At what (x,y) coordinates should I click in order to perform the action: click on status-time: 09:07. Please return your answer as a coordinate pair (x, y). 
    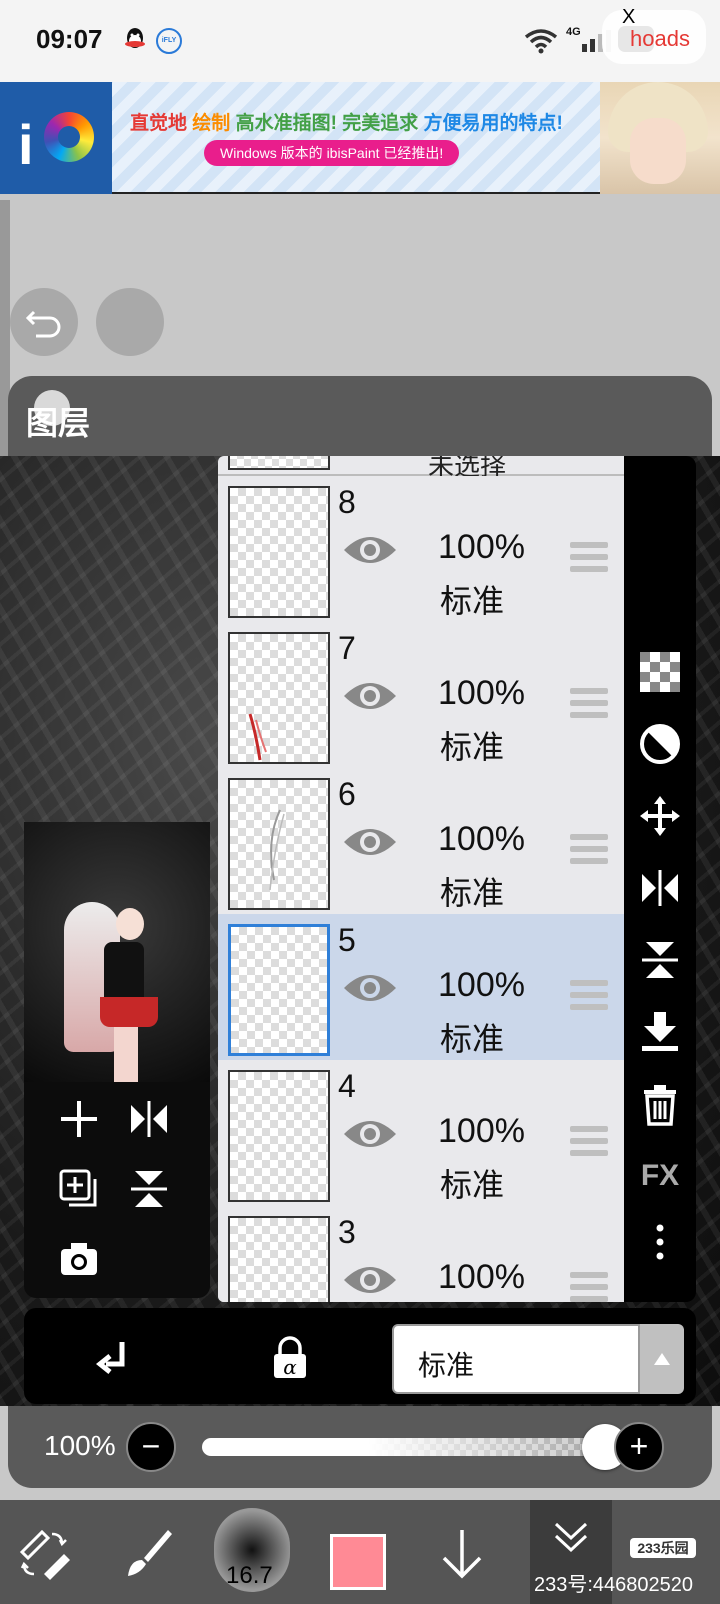
    Looking at the image, I should click on (69, 39).